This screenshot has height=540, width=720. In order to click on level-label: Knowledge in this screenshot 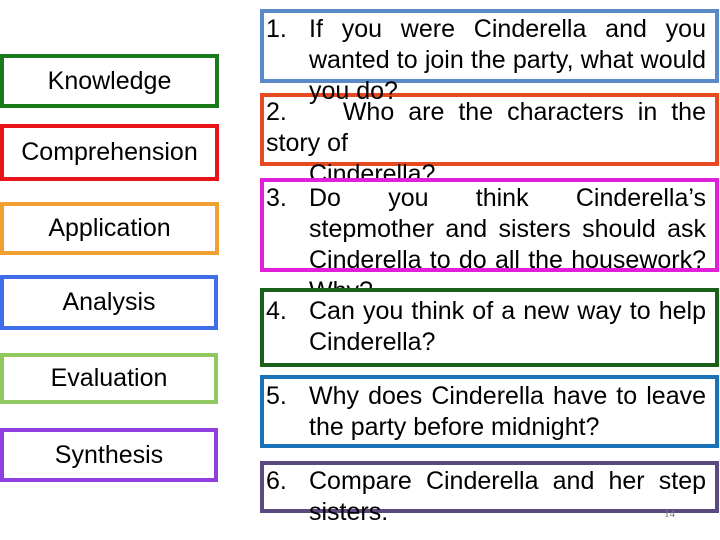, I will do `click(109, 80)`.